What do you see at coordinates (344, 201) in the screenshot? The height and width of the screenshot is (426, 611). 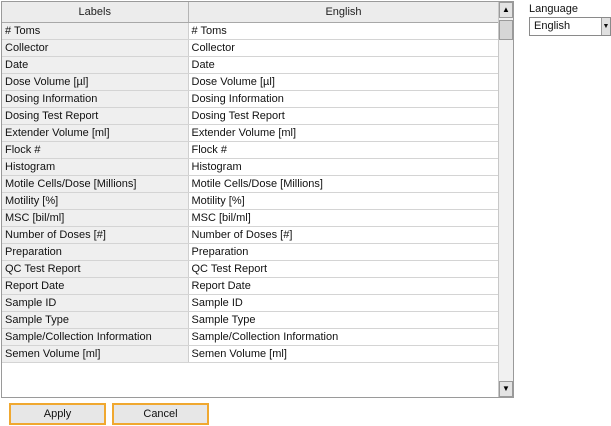 I see `translation-cell: Motility [%]` at bounding box center [344, 201].